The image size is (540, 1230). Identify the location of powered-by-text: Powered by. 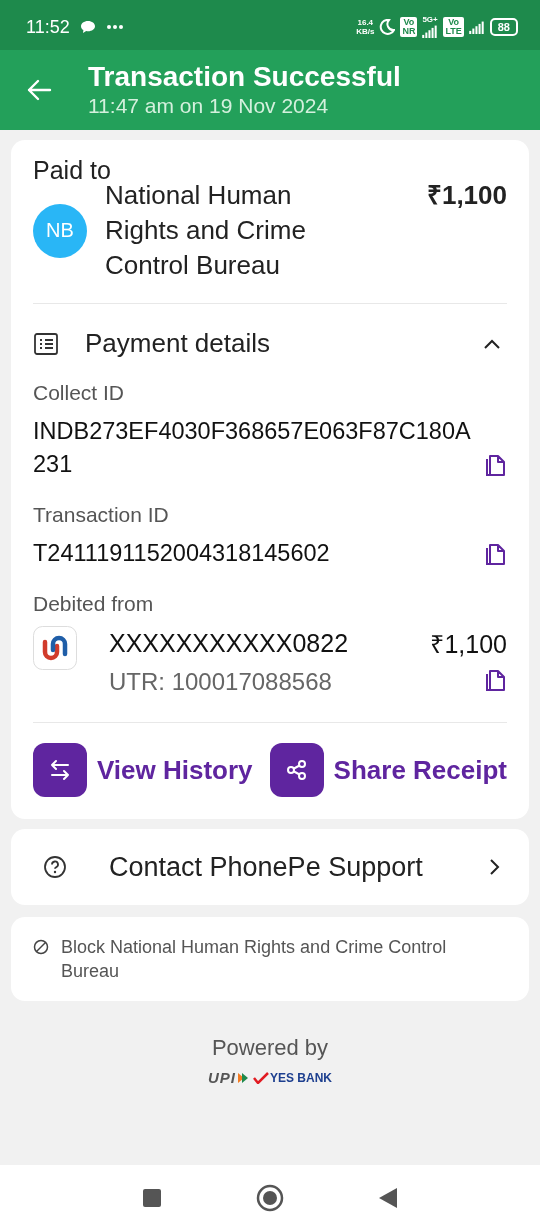
(270, 1048).